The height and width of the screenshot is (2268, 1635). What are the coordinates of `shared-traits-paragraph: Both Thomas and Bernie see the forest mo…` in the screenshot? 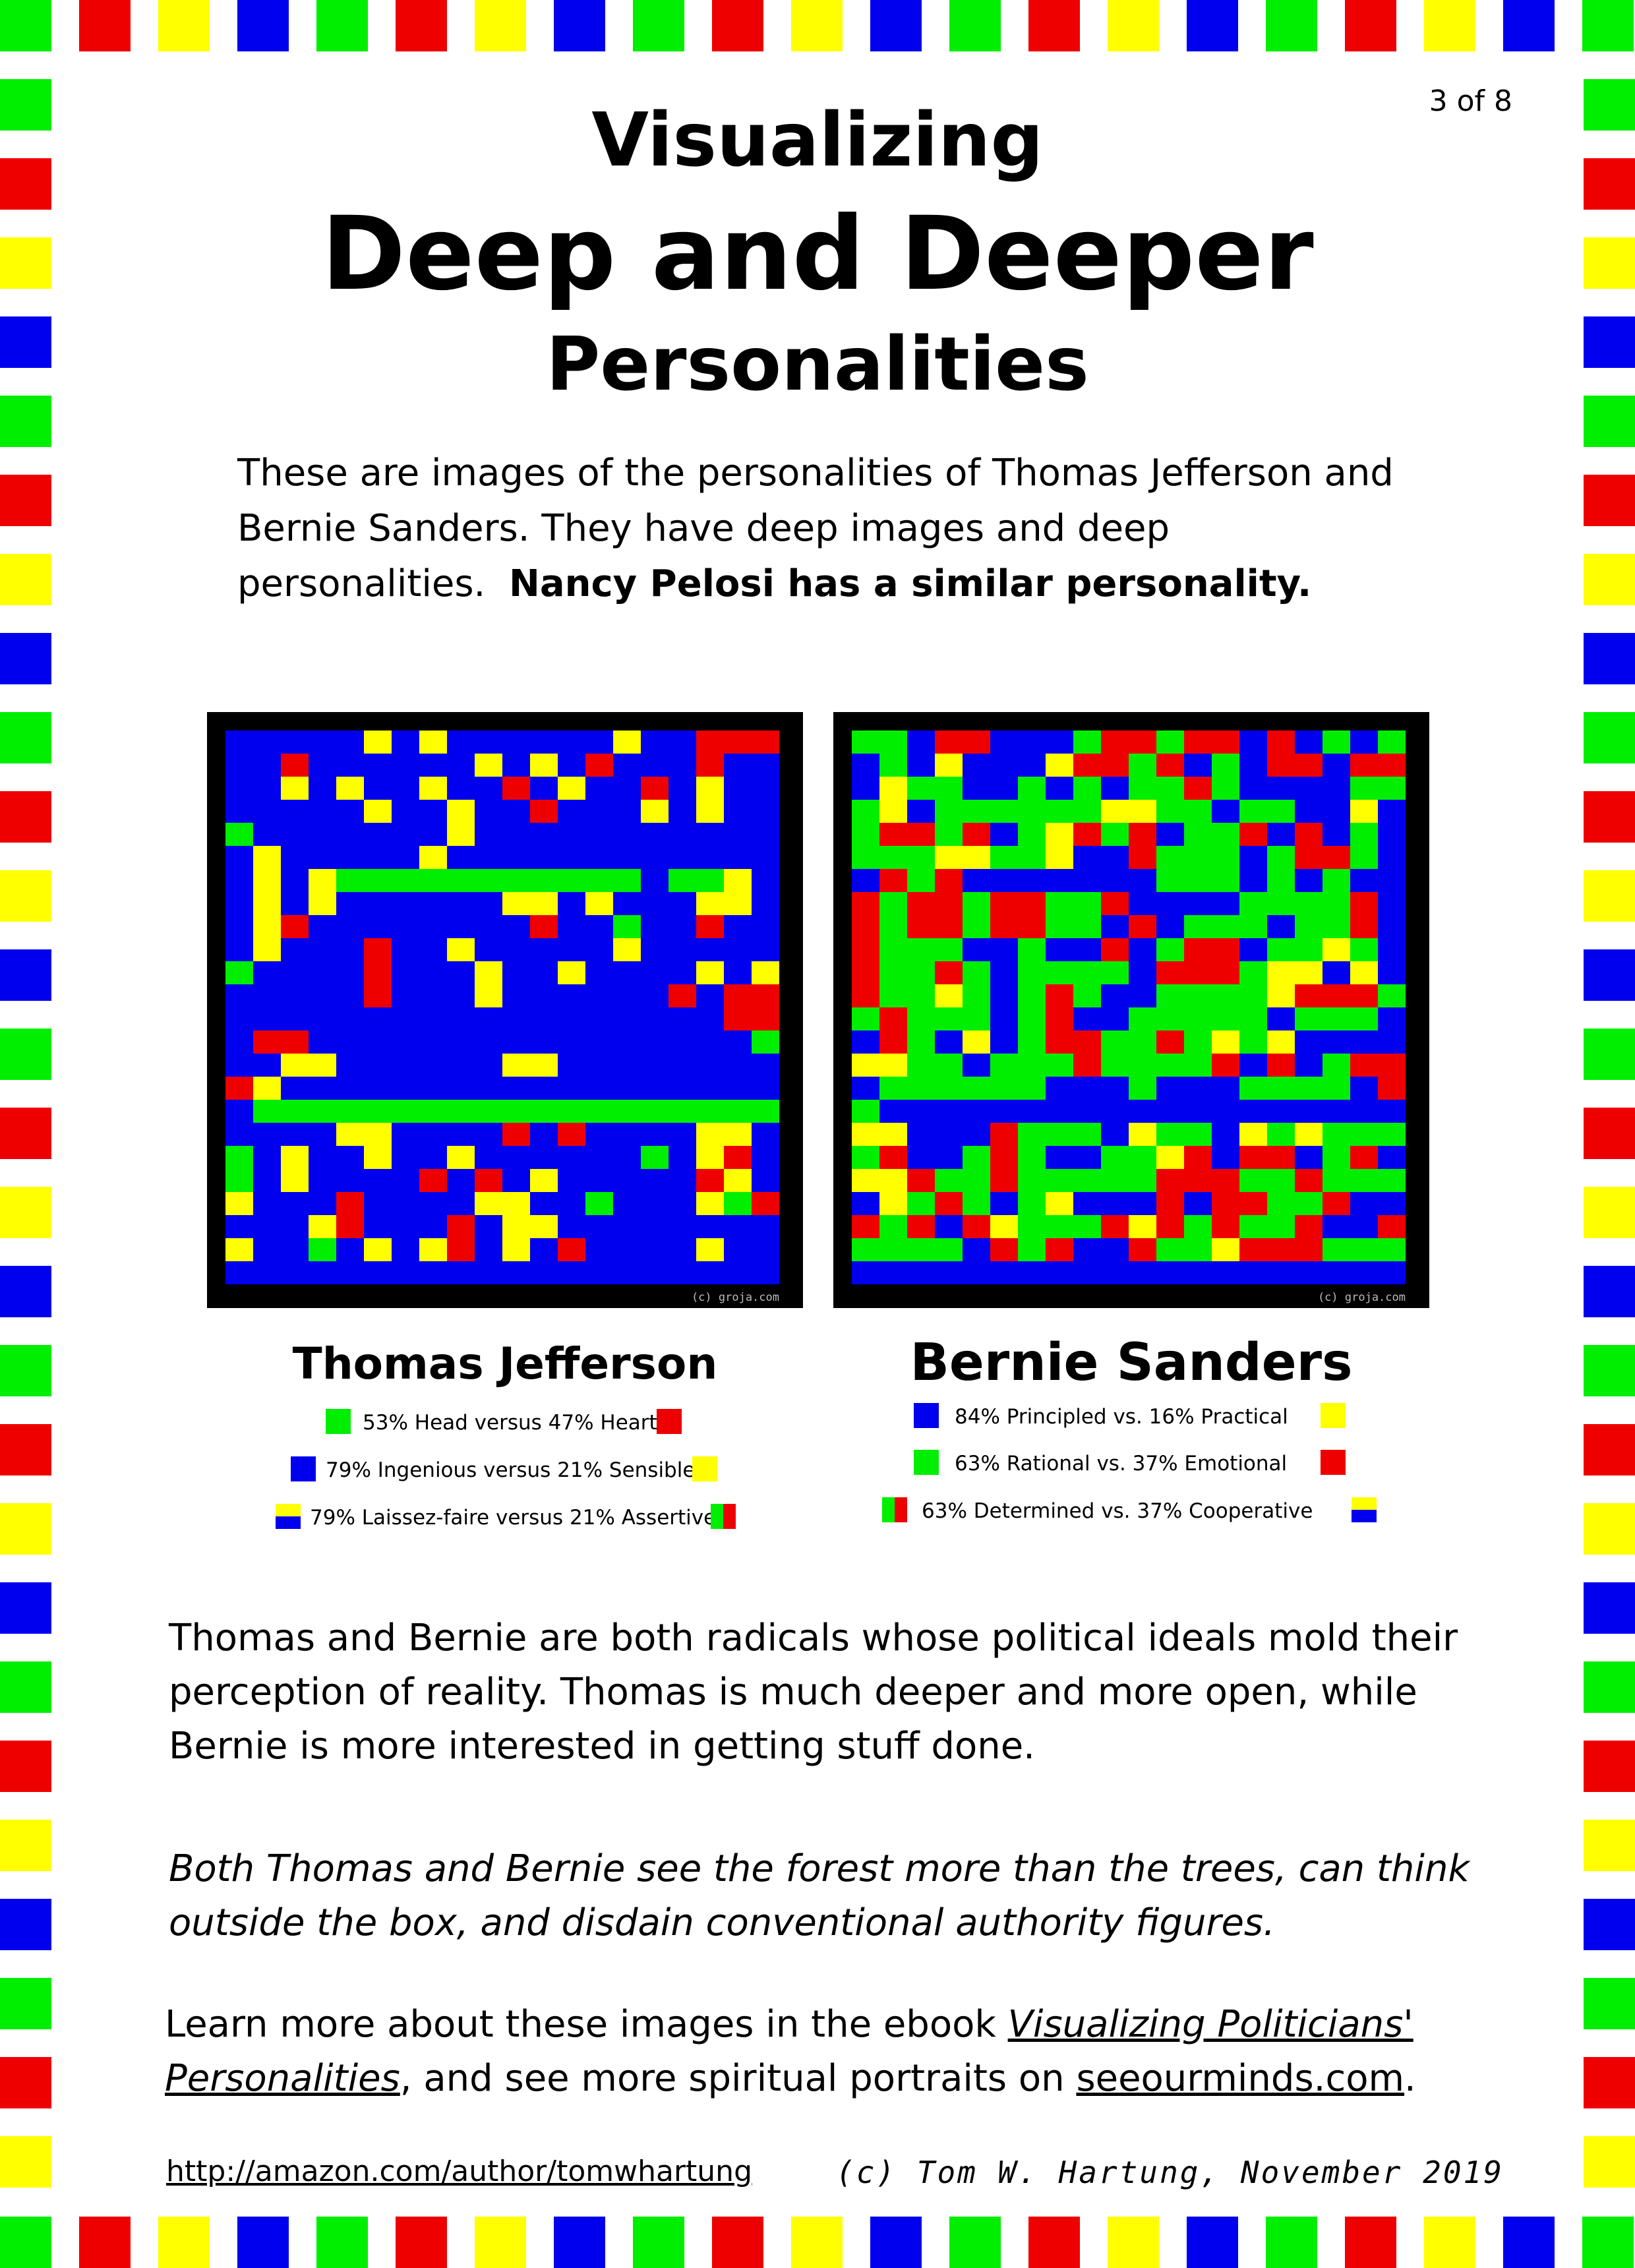 It's located at (819, 1895).